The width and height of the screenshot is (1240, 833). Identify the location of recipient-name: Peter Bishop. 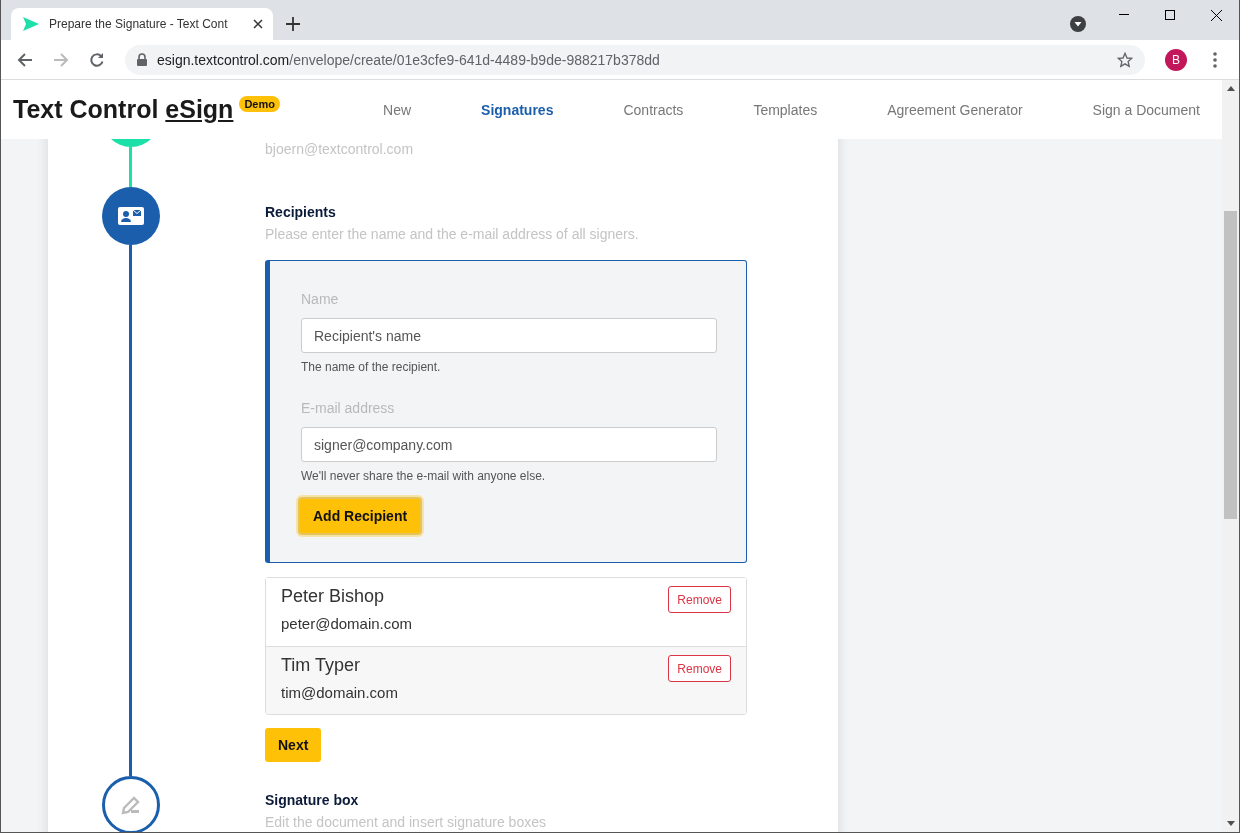
(333, 596).